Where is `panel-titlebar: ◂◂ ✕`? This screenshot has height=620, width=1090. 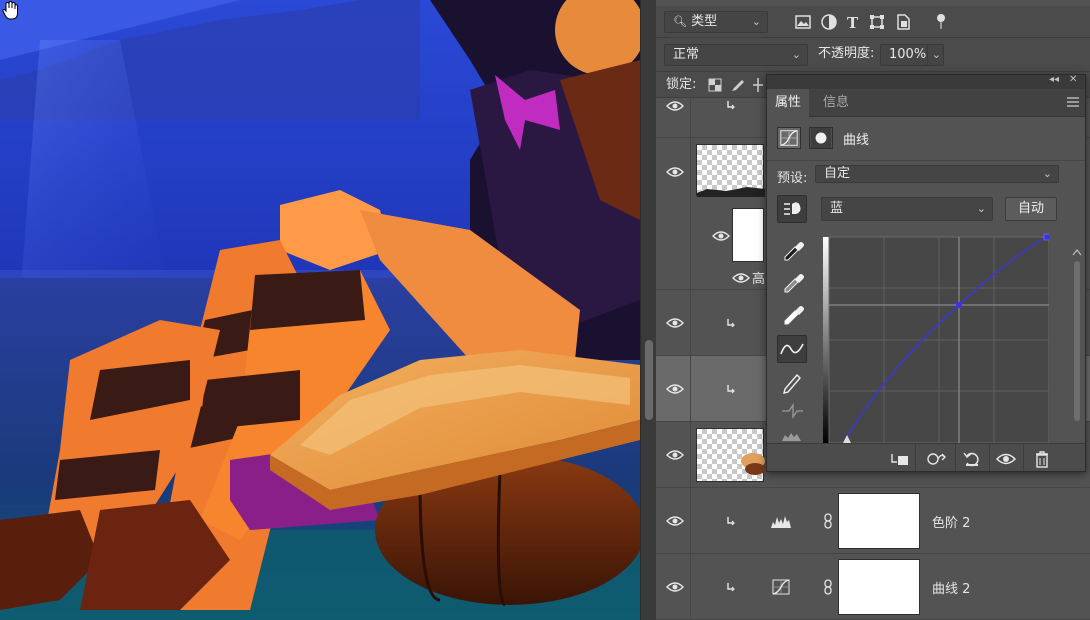
panel-titlebar: ◂◂ ✕ is located at coordinates (926, 82).